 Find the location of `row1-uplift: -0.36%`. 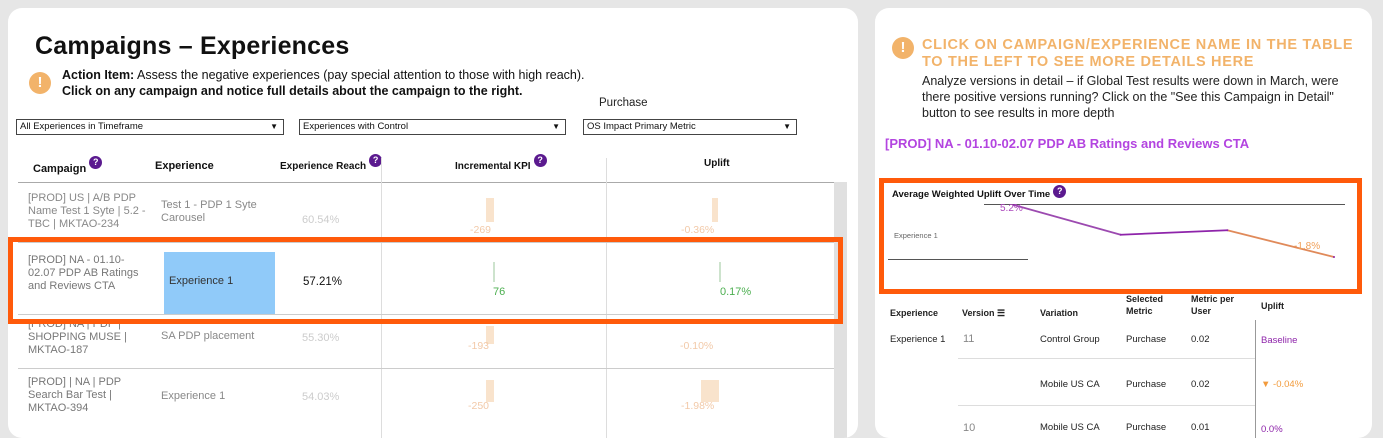

row1-uplift: -0.36% is located at coordinates (698, 230).